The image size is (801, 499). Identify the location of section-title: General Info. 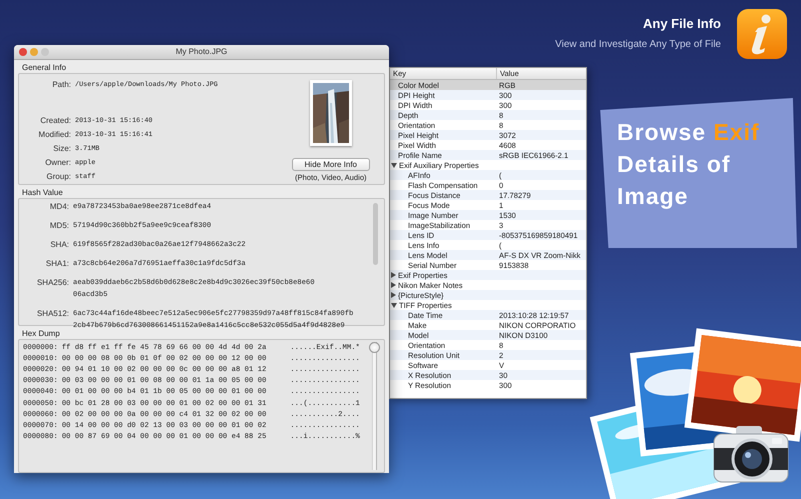
(44, 67).